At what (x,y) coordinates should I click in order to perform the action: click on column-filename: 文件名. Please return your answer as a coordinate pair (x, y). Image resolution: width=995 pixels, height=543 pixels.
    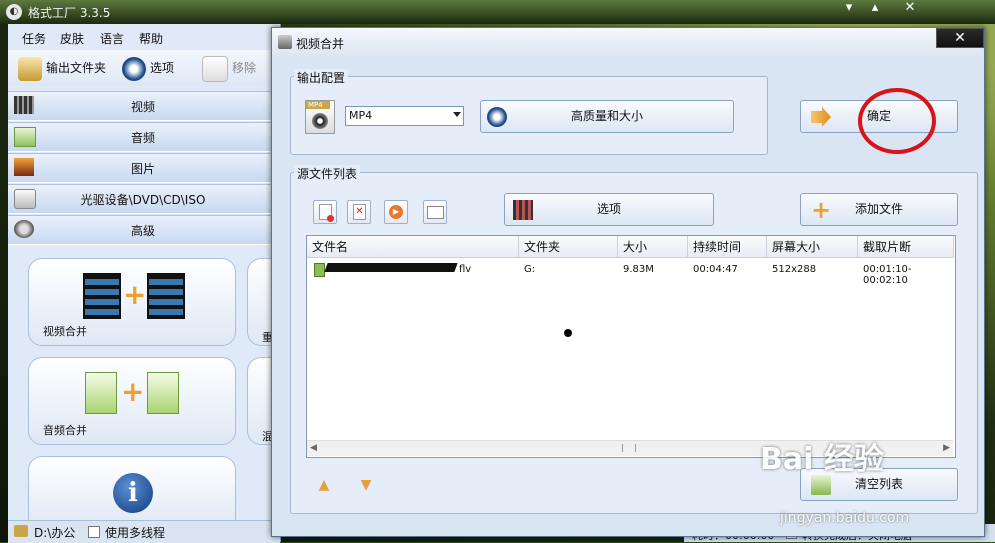
    Looking at the image, I should click on (413, 247).